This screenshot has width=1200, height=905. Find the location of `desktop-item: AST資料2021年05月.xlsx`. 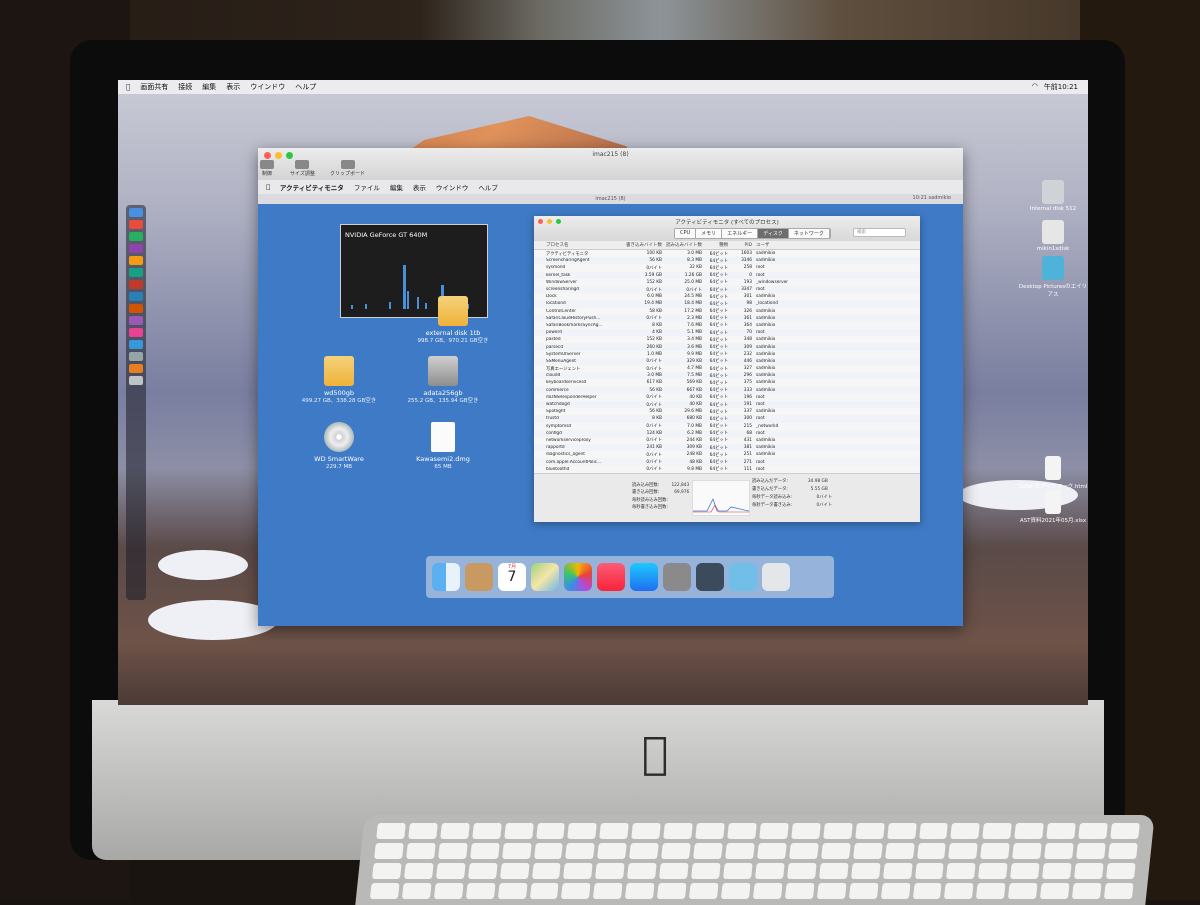

desktop-item: AST資料2021年05月.xlsx is located at coordinates (1053, 507).